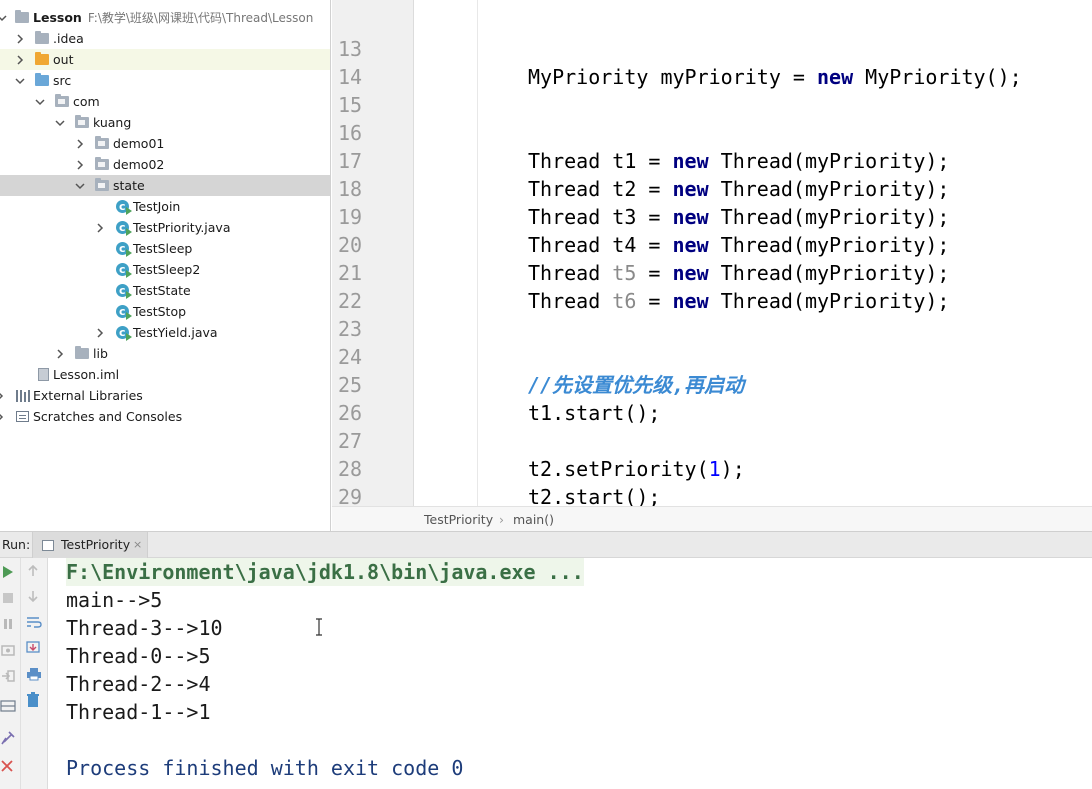  What do you see at coordinates (34, 622) in the screenshot?
I see `soft-wrap-icon` at bounding box center [34, 622].